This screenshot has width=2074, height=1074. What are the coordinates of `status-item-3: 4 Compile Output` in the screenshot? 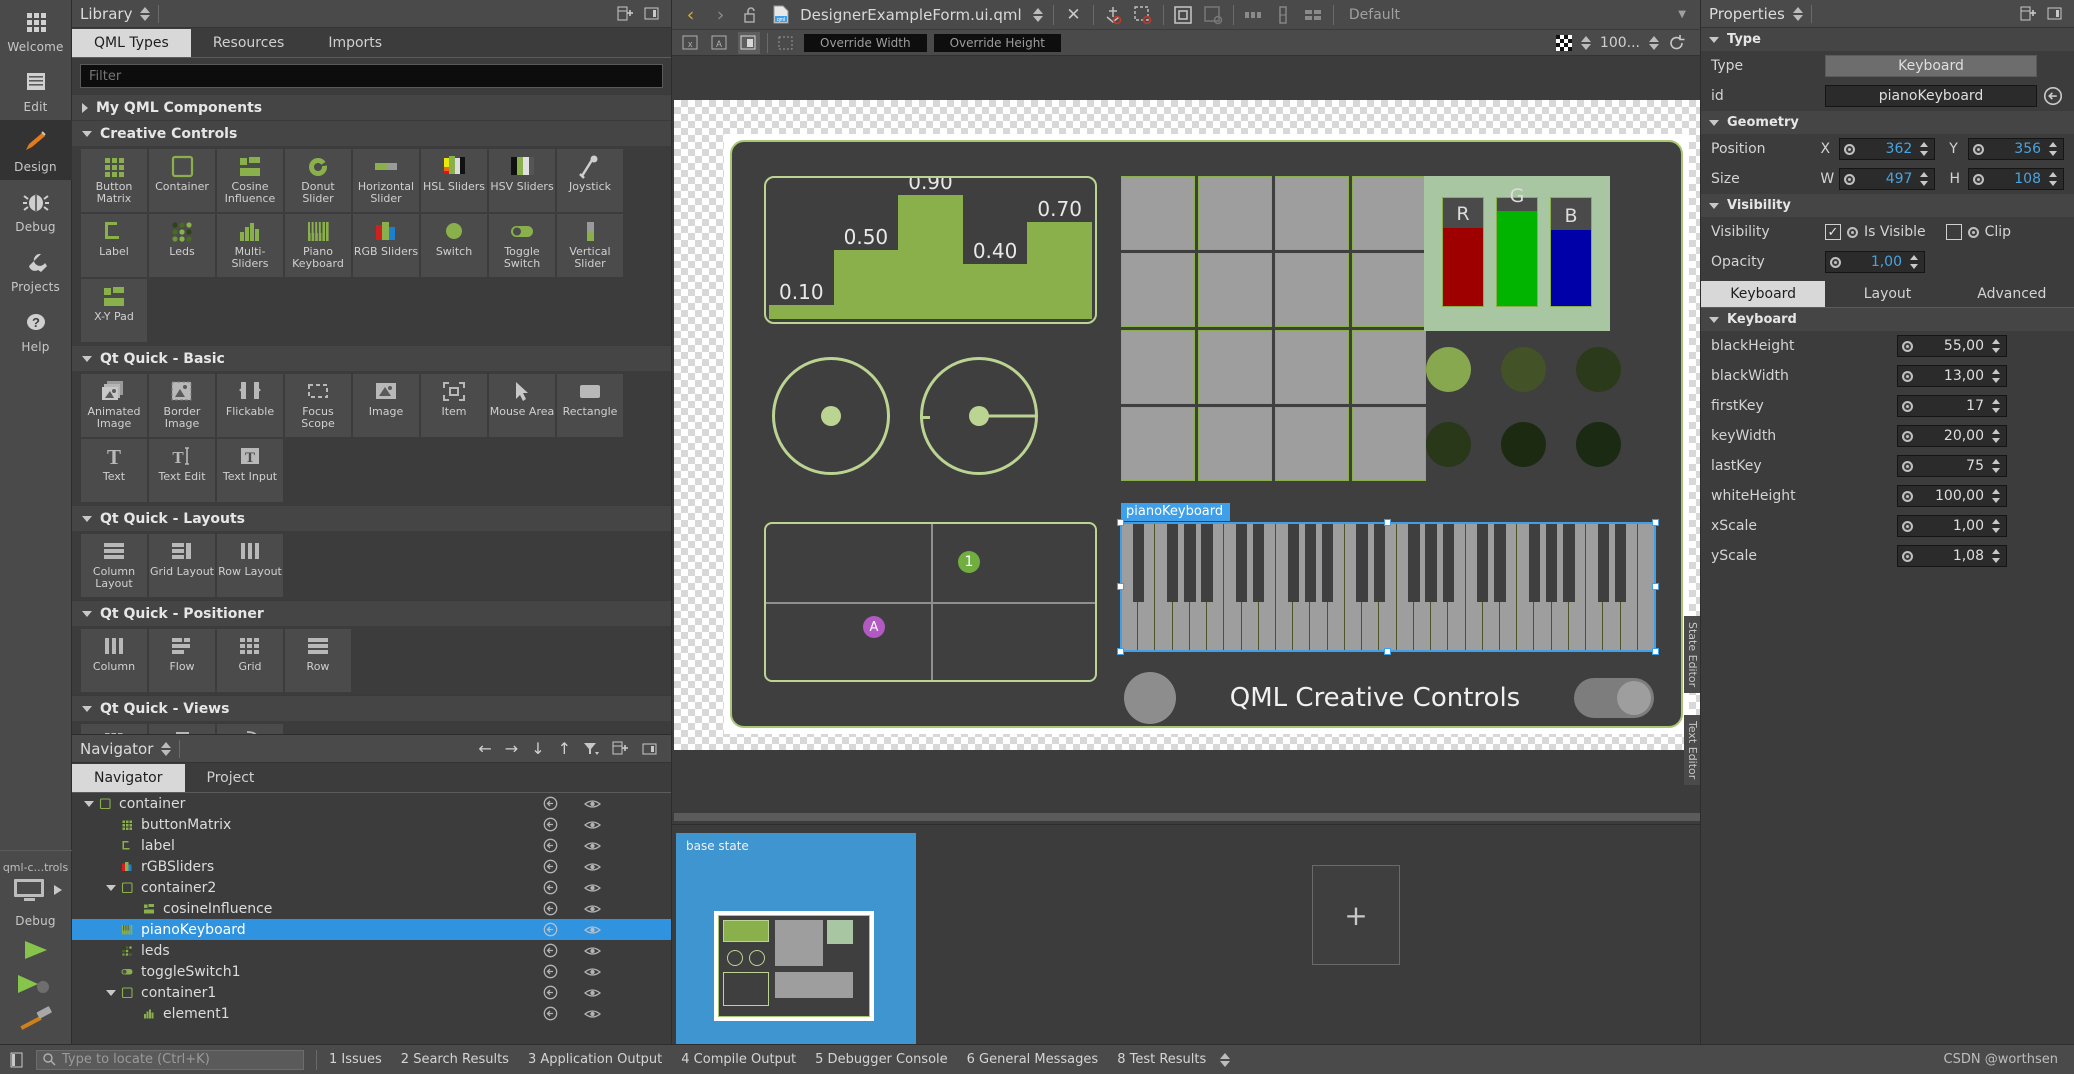 It's located at (738, 1059).